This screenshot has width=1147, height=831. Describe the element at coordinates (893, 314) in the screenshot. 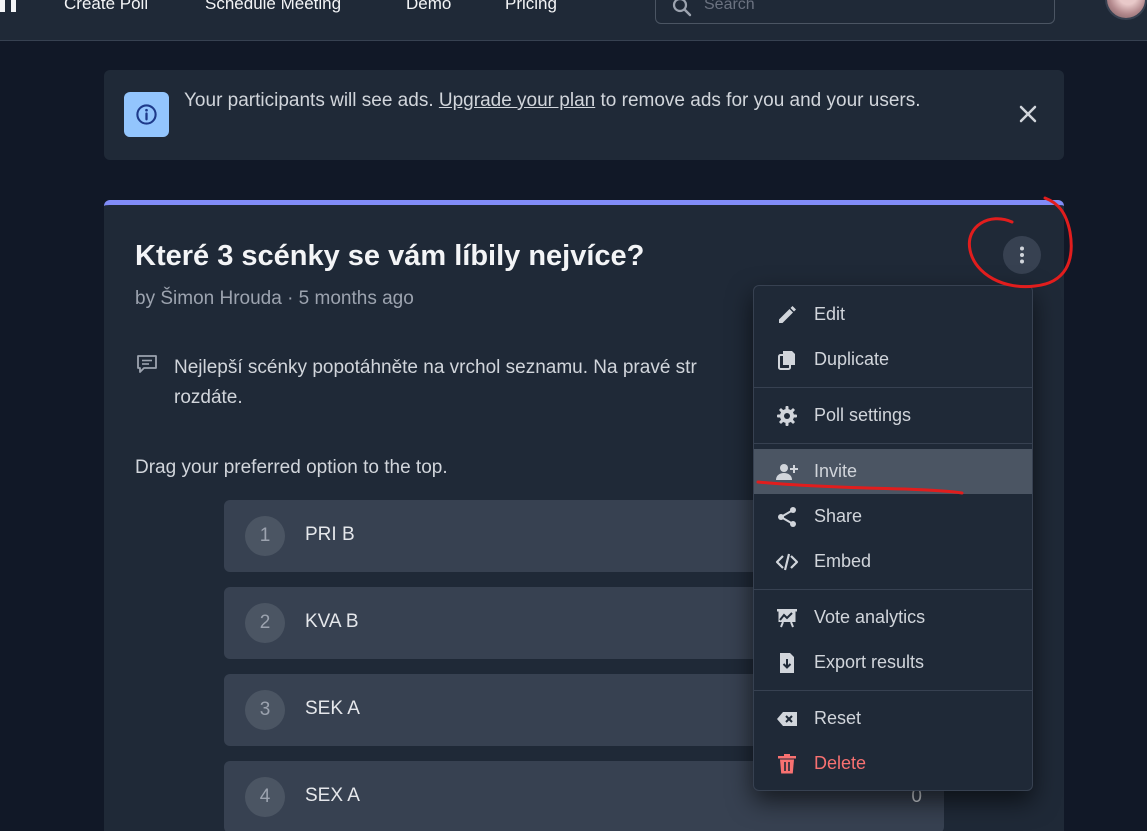

I see `menu-item-edit: Edit` at that location.